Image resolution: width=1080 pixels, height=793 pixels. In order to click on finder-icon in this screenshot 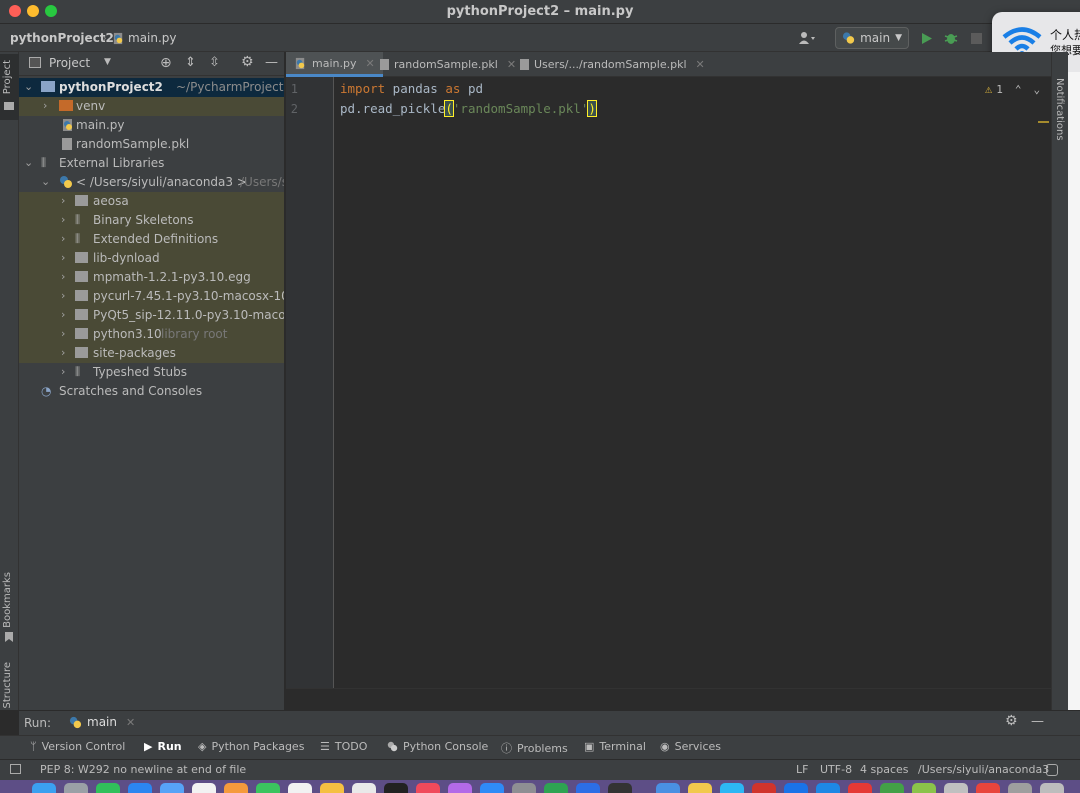, I will do `click(44, 788)`.